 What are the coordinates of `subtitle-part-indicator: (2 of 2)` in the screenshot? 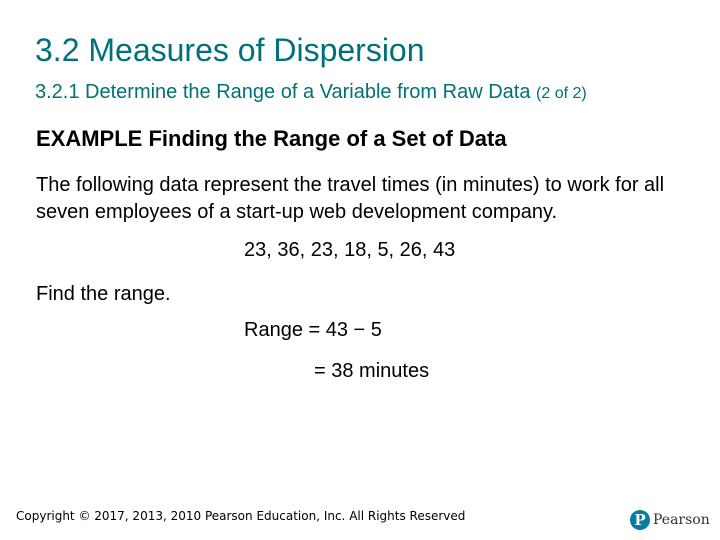 It's located at (561, 93).